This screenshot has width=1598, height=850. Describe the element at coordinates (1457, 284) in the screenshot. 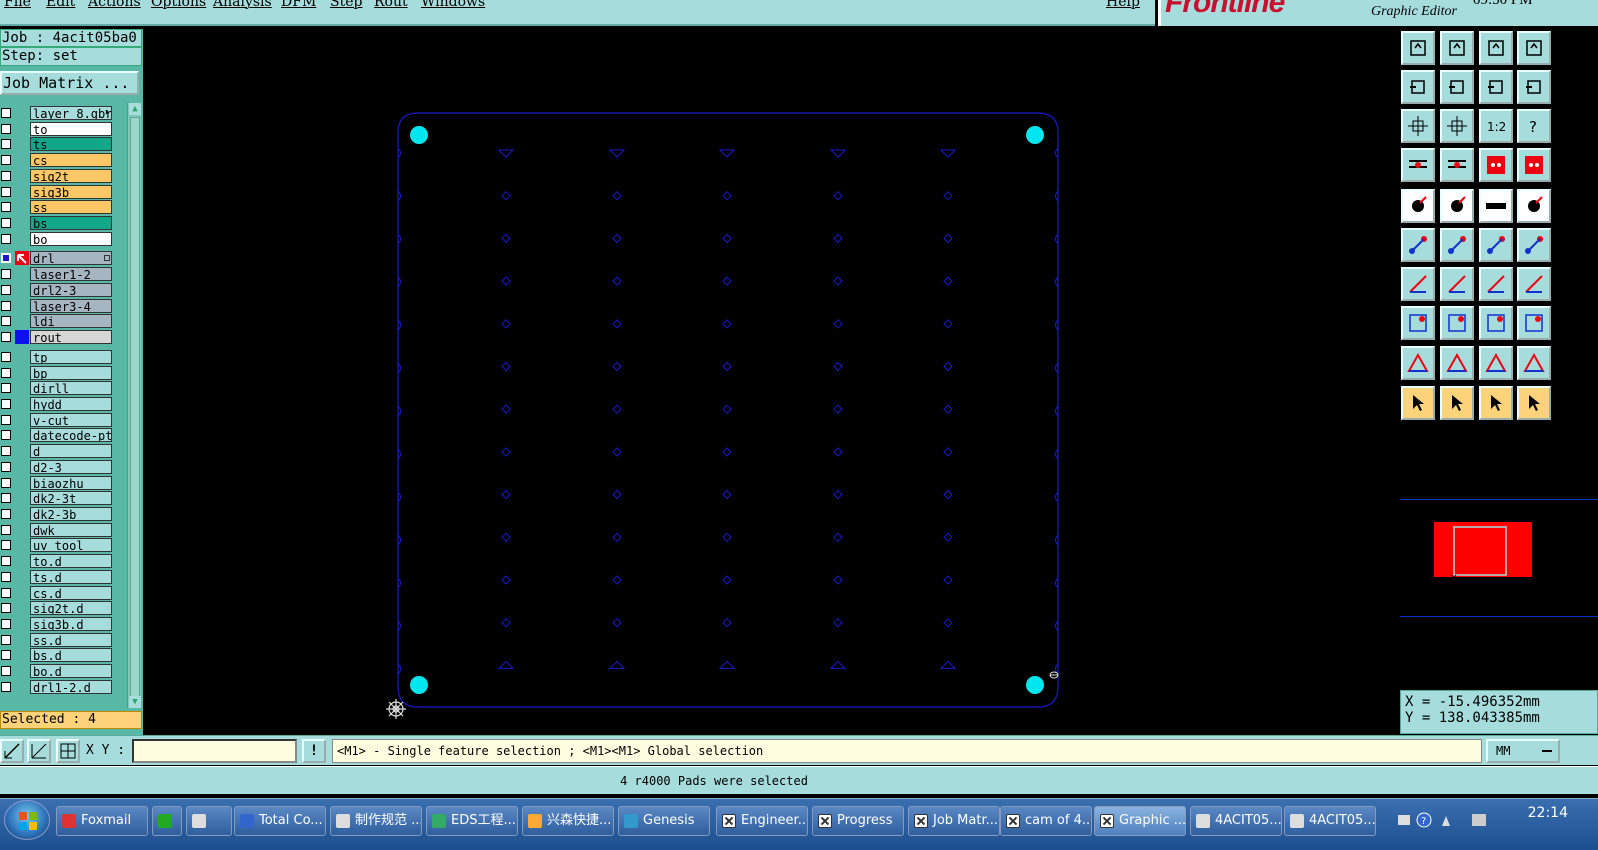

I see `line-button` at that location.